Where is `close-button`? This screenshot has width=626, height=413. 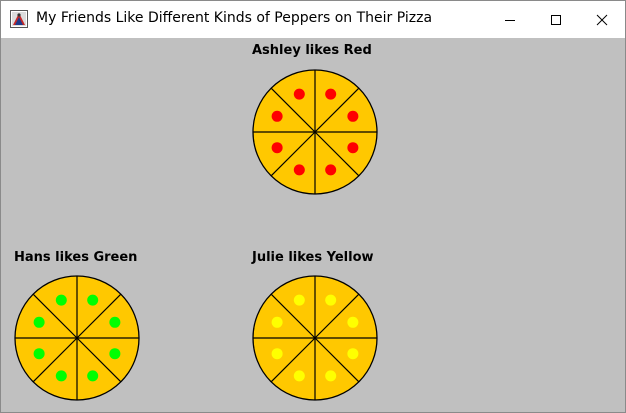
close-button is located at coordinates (602, 19).